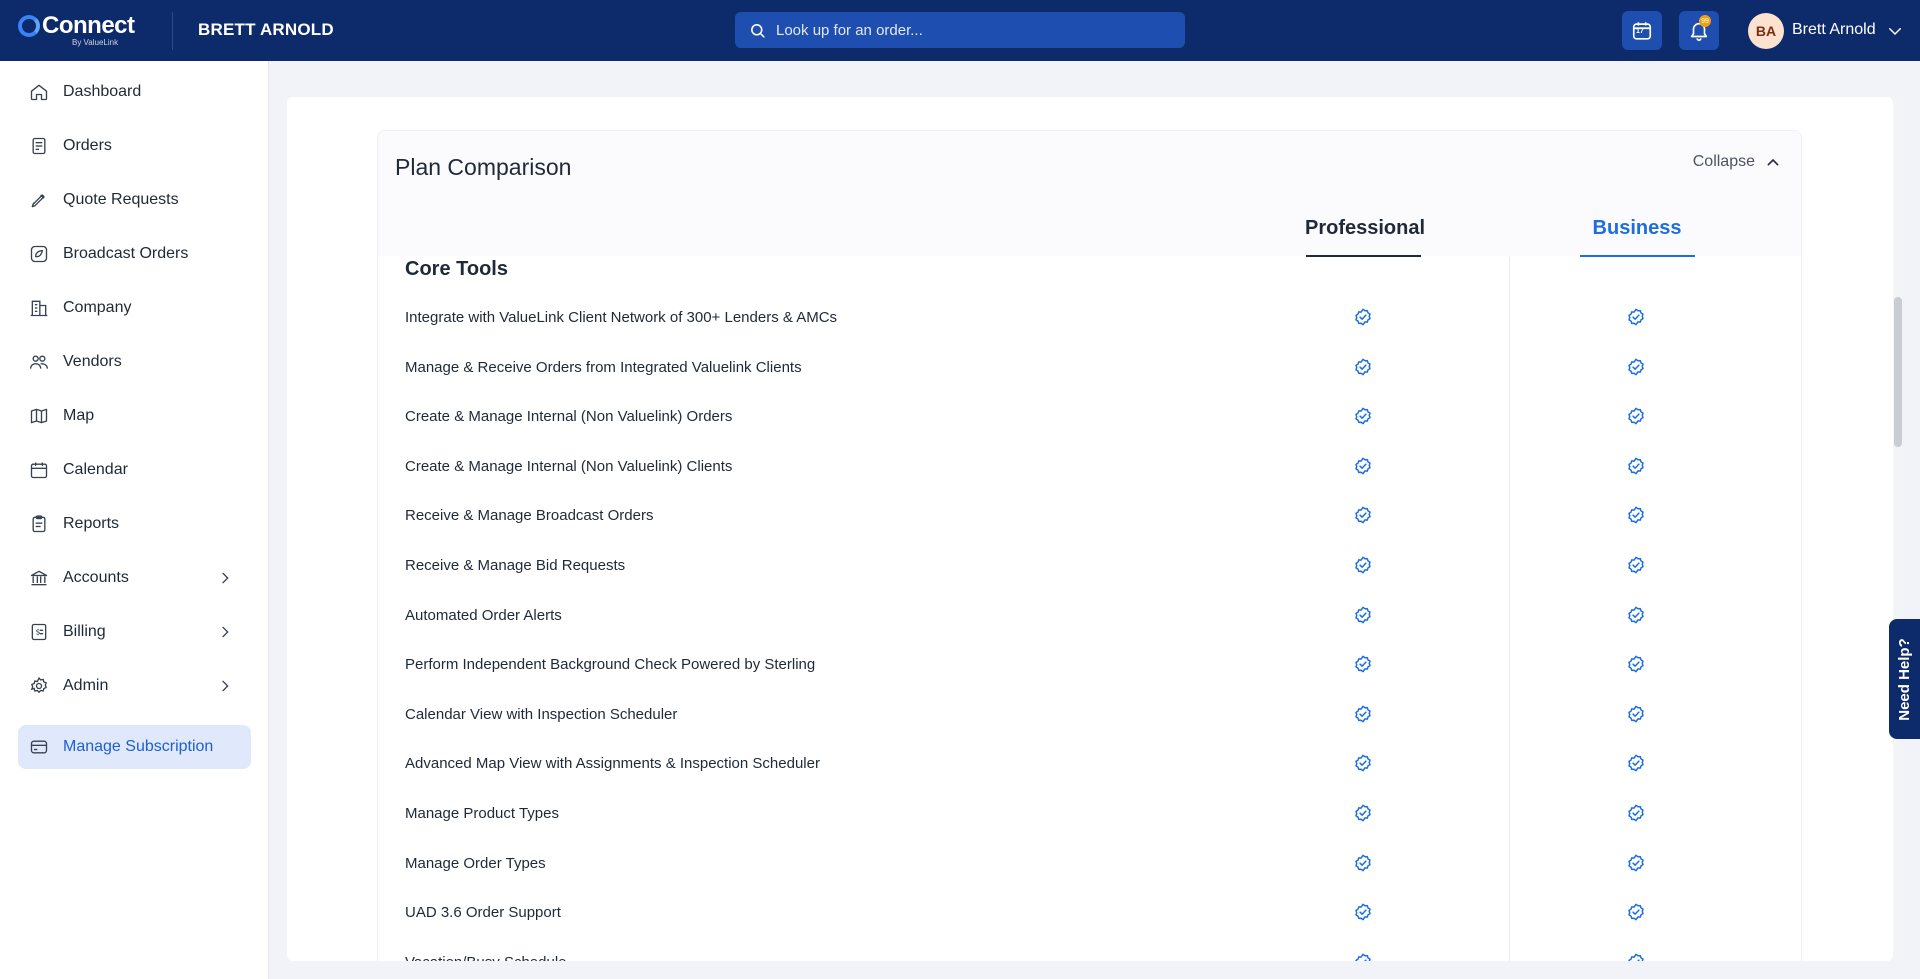 This screenshot has width=1920, height=979. What do you see at coordinates (541, 714) in the screenshot?
I see `feature-label: Calendar View with Inspection Scheduler` at bounding box center [541, 714].